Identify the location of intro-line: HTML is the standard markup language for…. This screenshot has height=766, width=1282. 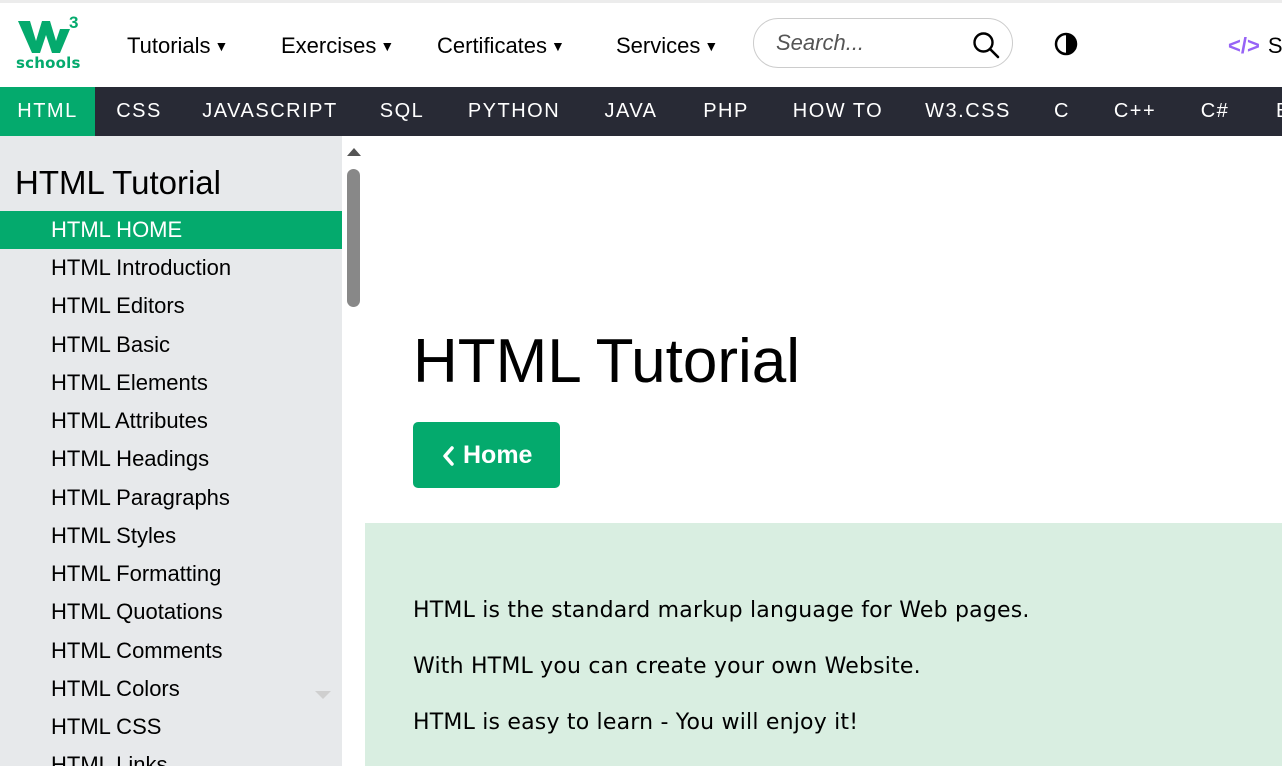
(721, 610).